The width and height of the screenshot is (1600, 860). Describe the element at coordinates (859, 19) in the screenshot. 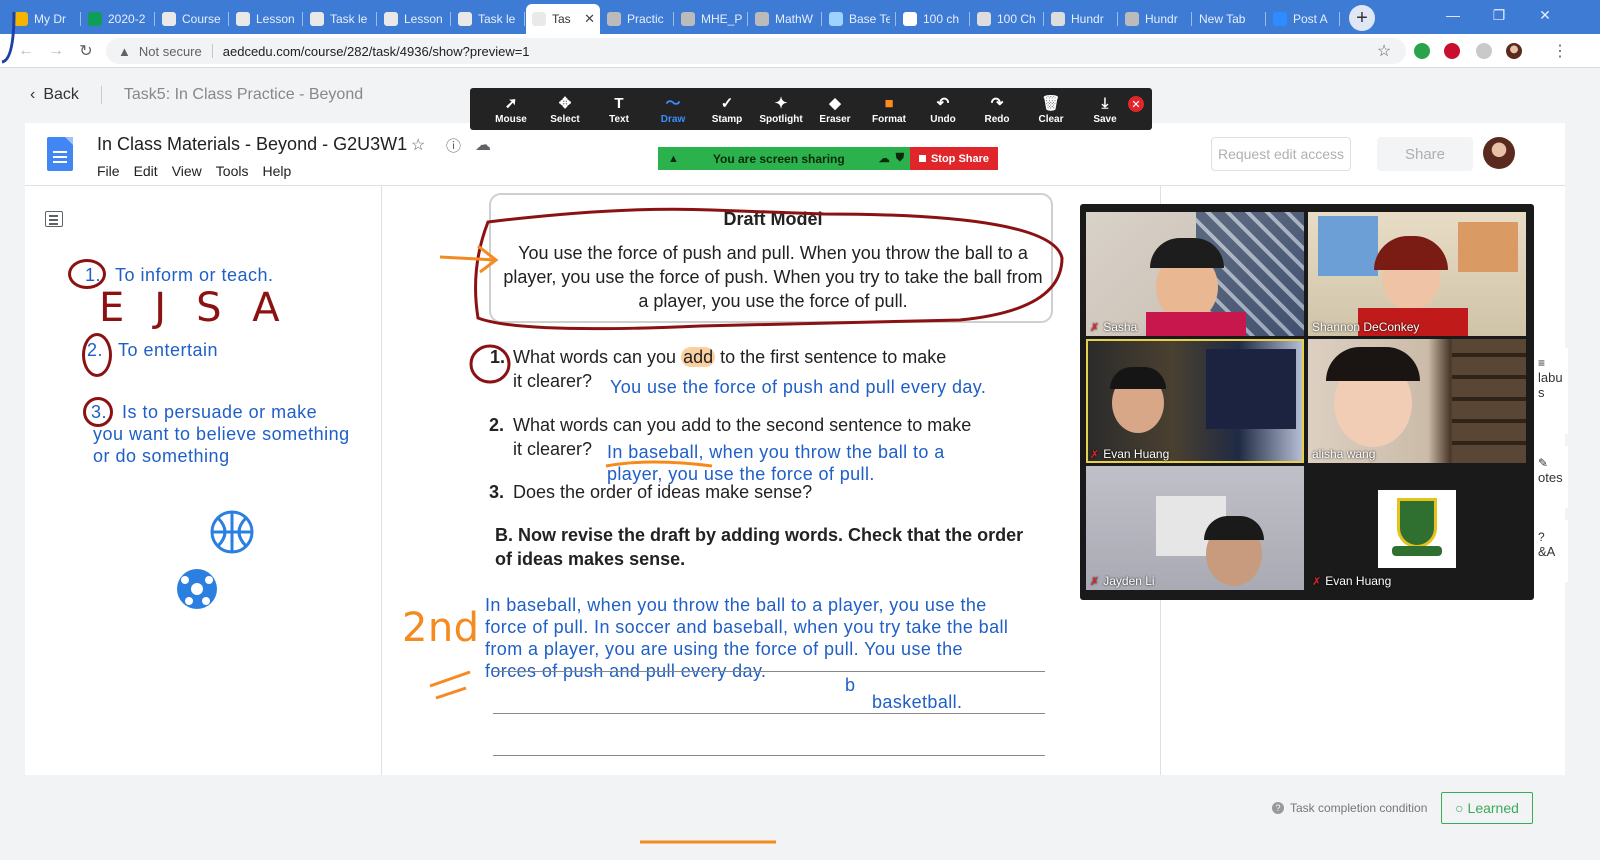

I see `browser-tab: Base Te` at that location.